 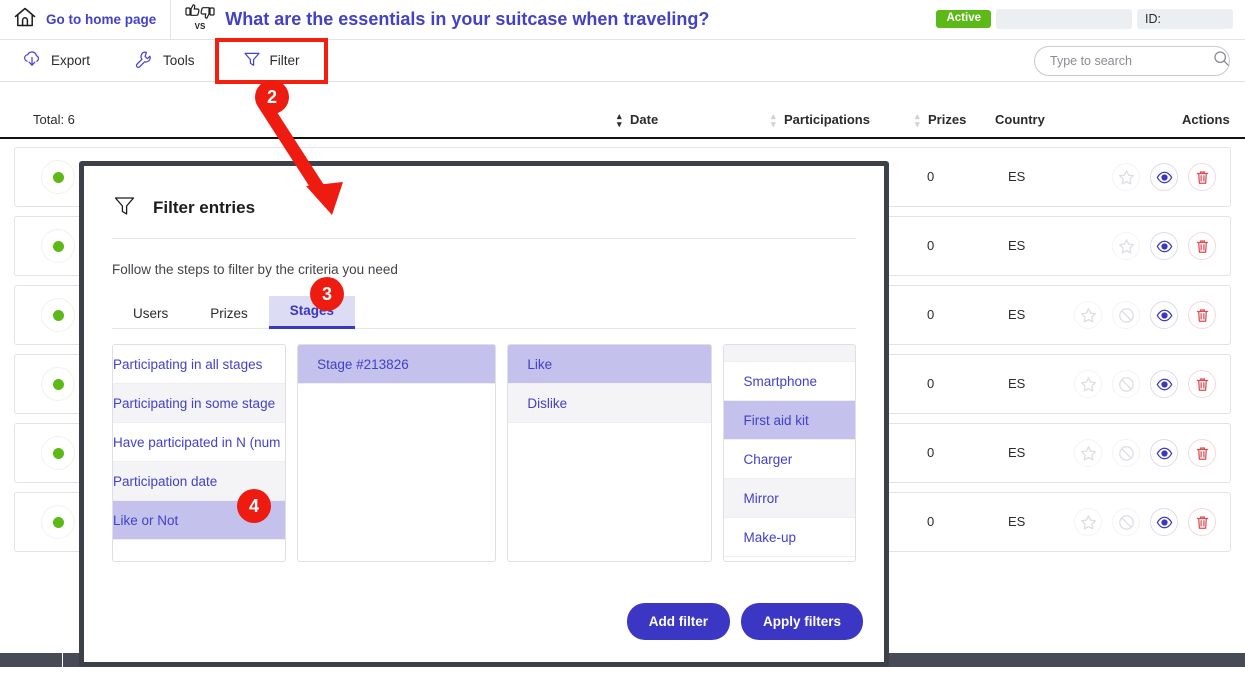 I want to click on column-header-prizes: ▴ ▾ Prizes, so click(x=940, y=120).